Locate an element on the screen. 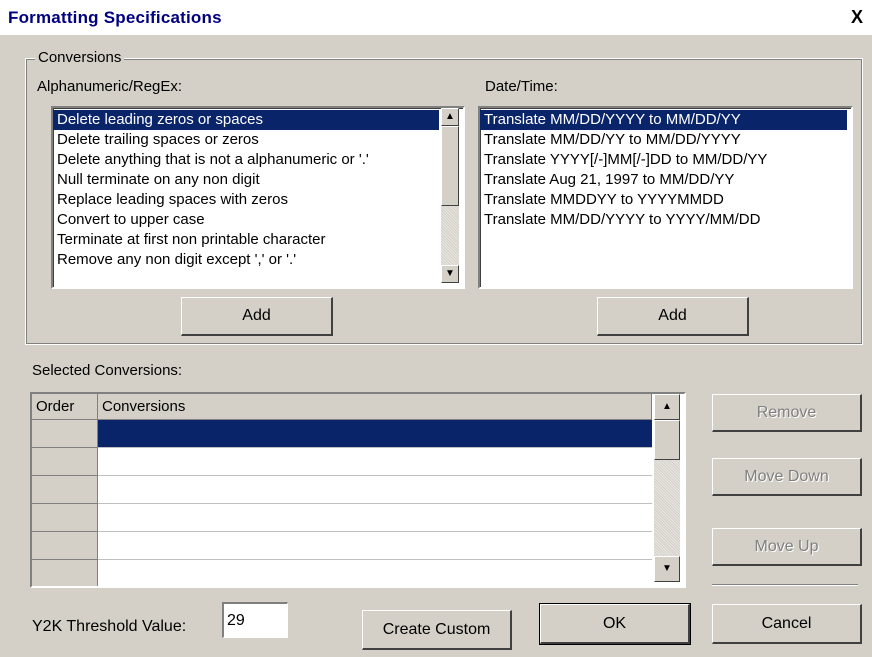 The image size is (872, 657). datetime-list-item: Translate MM/DD/YYYY to YYYY/MM/DD is located at coordinates (663, 220).